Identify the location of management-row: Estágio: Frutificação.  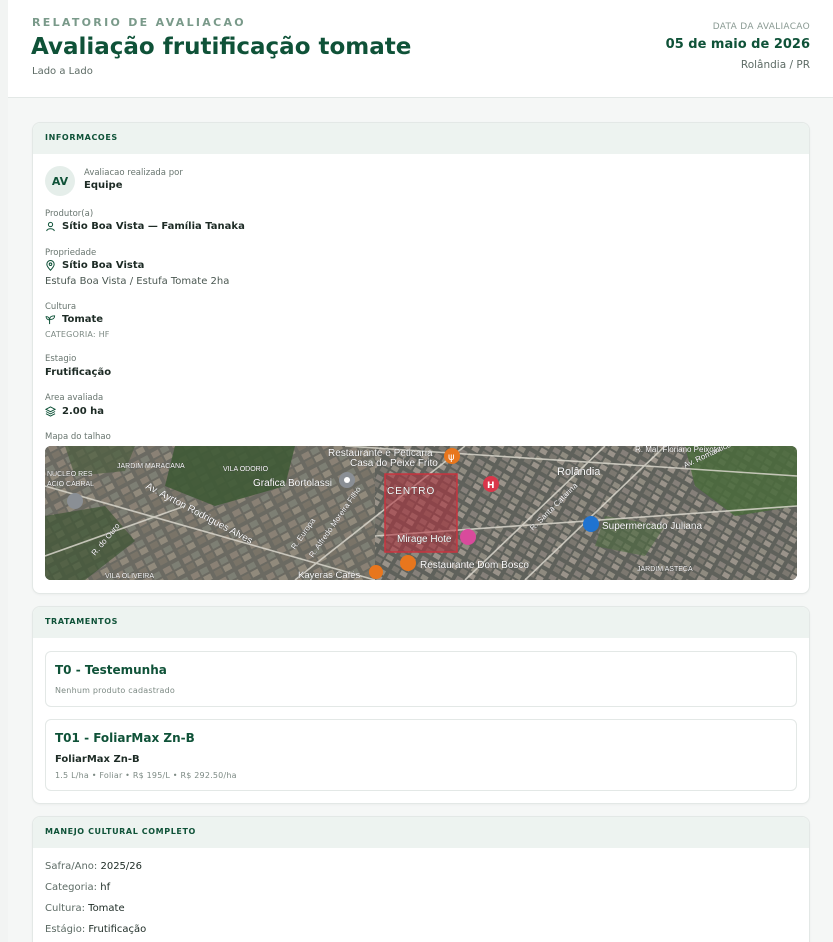
(95, 929).